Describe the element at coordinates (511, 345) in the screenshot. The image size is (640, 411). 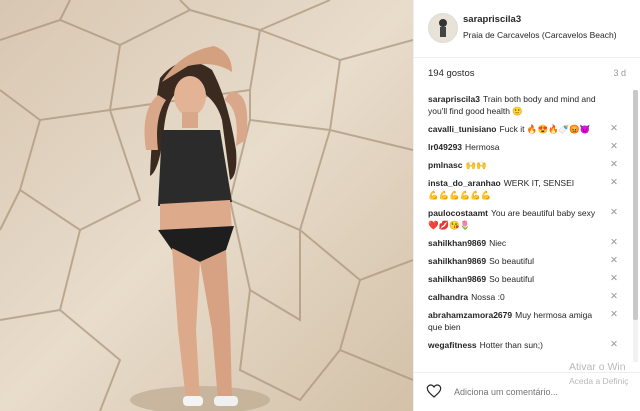
I see `comment-text: Hotter than sun;)` at that location.